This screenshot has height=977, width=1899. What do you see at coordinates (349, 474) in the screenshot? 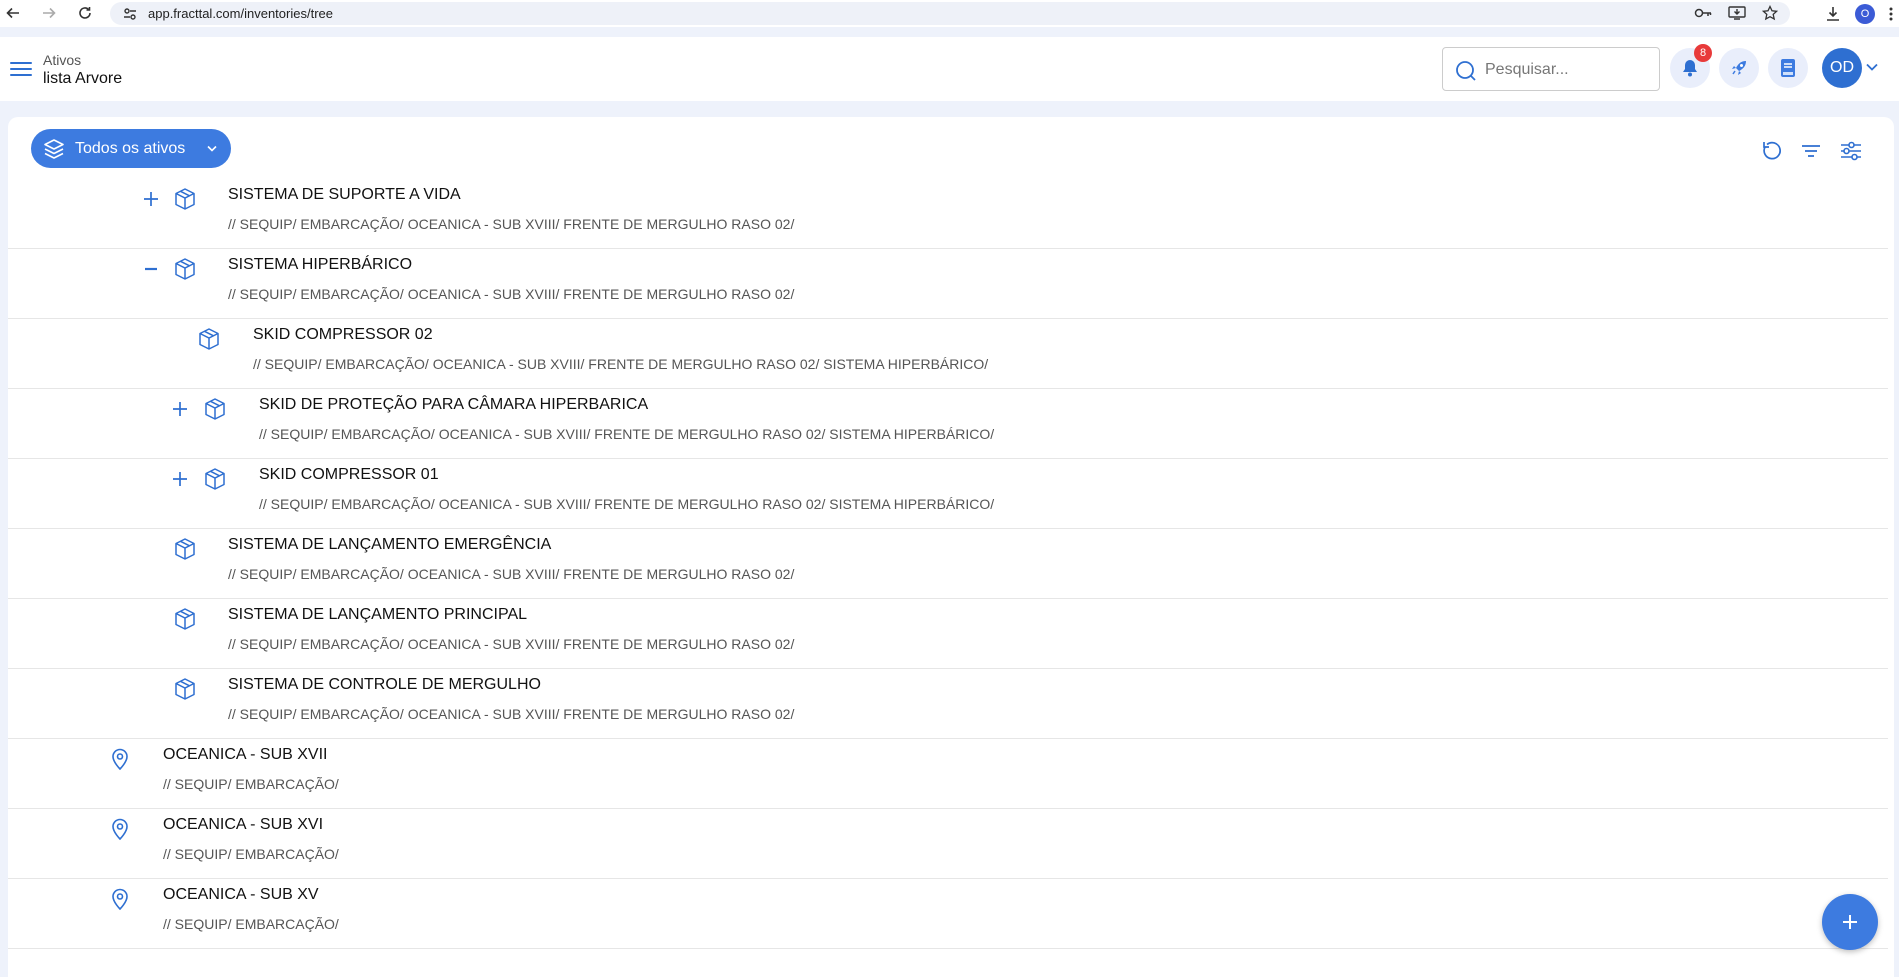
I see `tree-row-name: SKID COMPRESSOR 01` at bounding box center [349, 474].